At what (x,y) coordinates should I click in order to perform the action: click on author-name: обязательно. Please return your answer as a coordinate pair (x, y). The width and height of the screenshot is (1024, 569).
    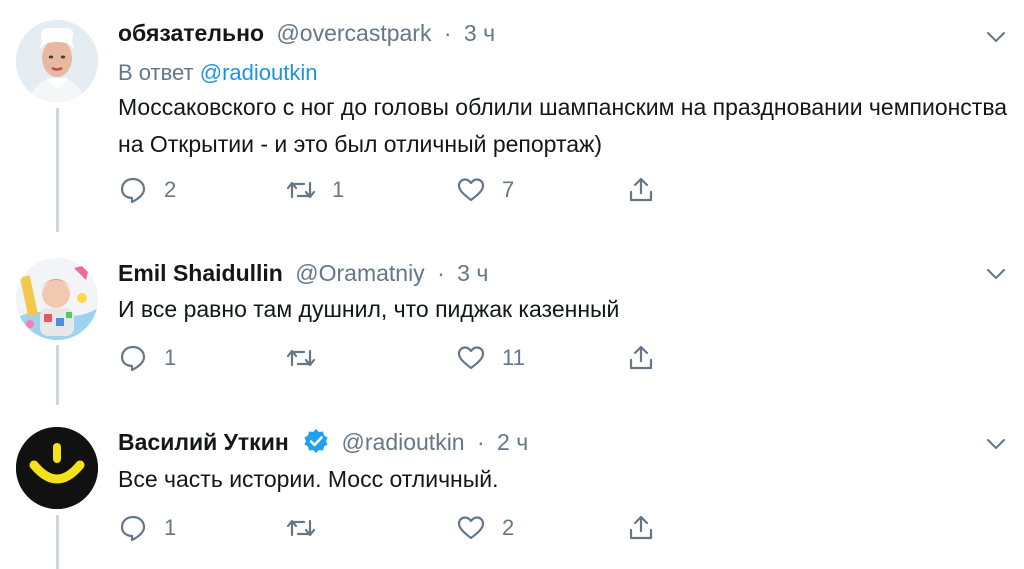
    Looking at the image, I should click on (191, 33).